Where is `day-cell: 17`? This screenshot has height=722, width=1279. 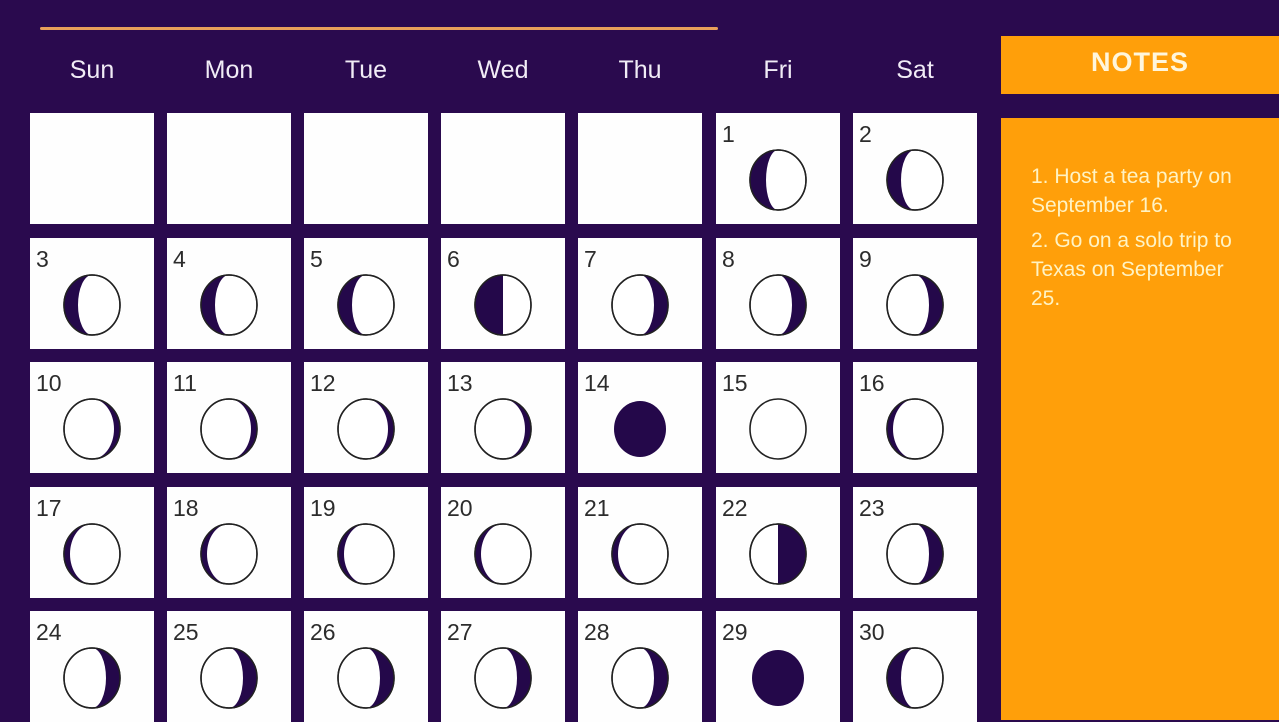 day-cell: 17 is located at coordinates (92, 542).